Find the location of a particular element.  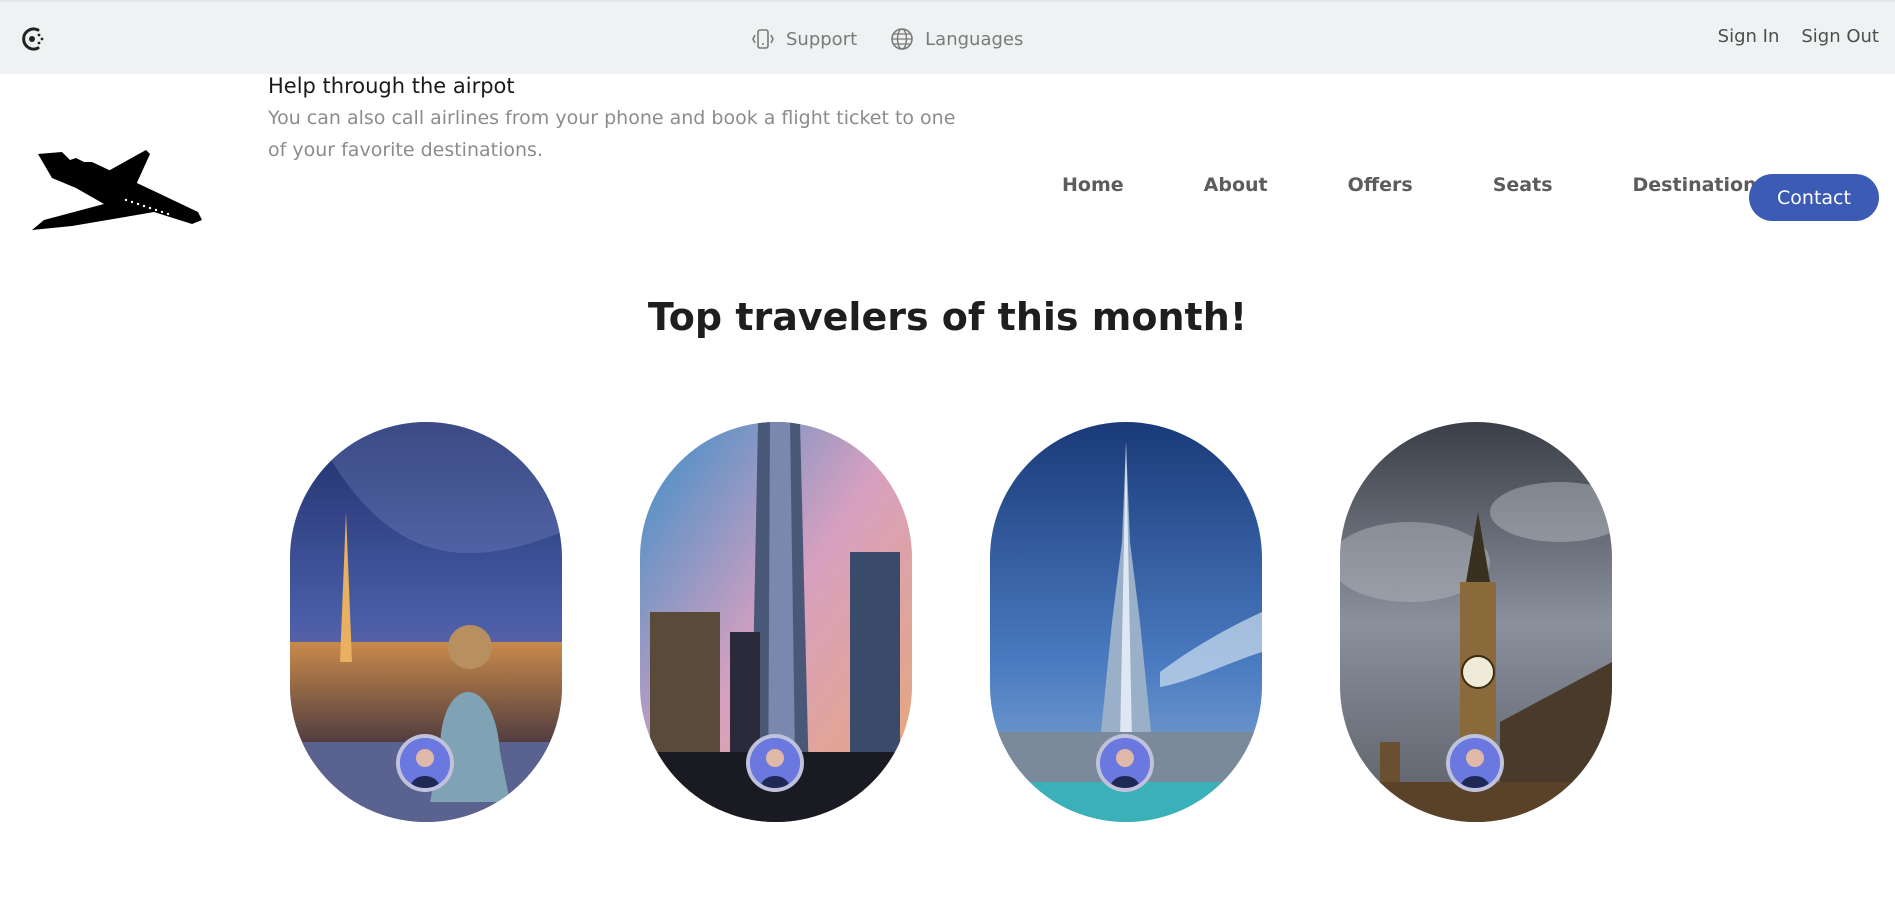

nav-offers: Offers is located at coordinates (1380, 185).